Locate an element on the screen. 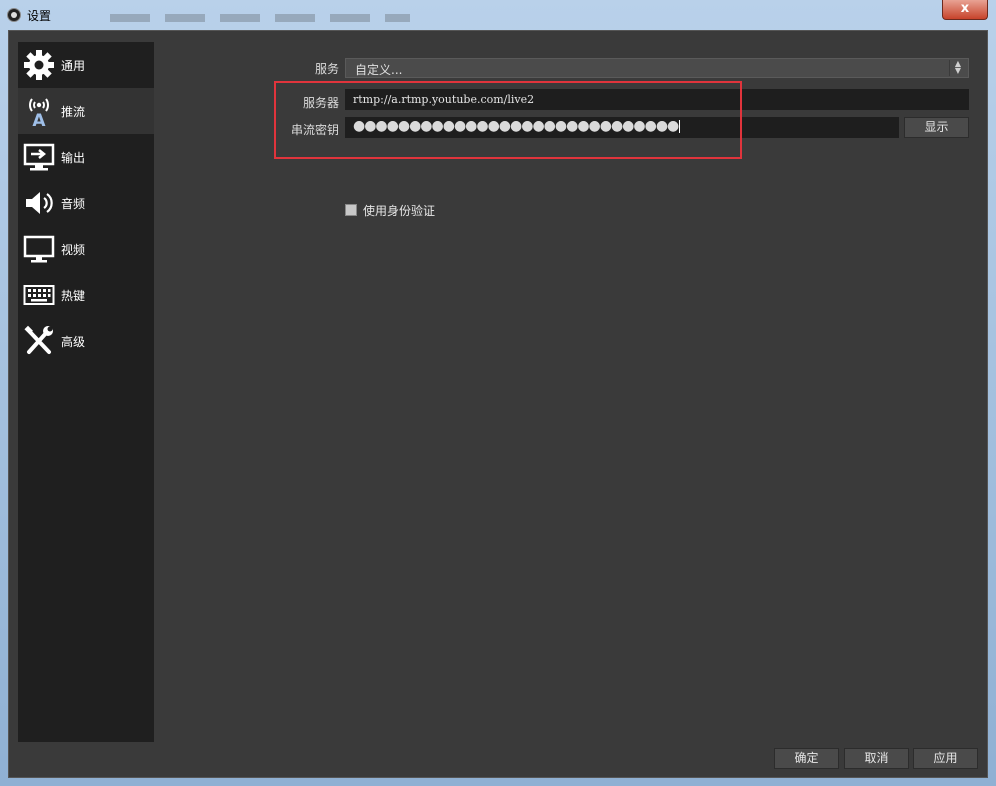 This screenshot has width=996, height=786. sidebar-item-video: 视频 is located at coordinates (86, 249).